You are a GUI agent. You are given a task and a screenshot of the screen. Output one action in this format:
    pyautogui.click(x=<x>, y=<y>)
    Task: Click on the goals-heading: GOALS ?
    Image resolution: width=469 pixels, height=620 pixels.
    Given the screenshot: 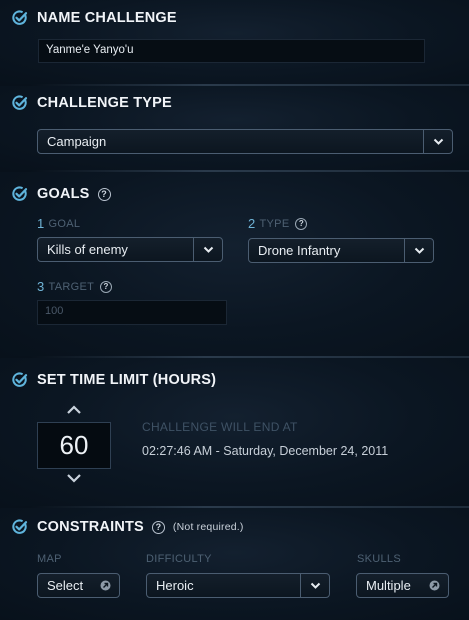 What is the action you would take?
    pyautogui.click(x=61, y=194)
    